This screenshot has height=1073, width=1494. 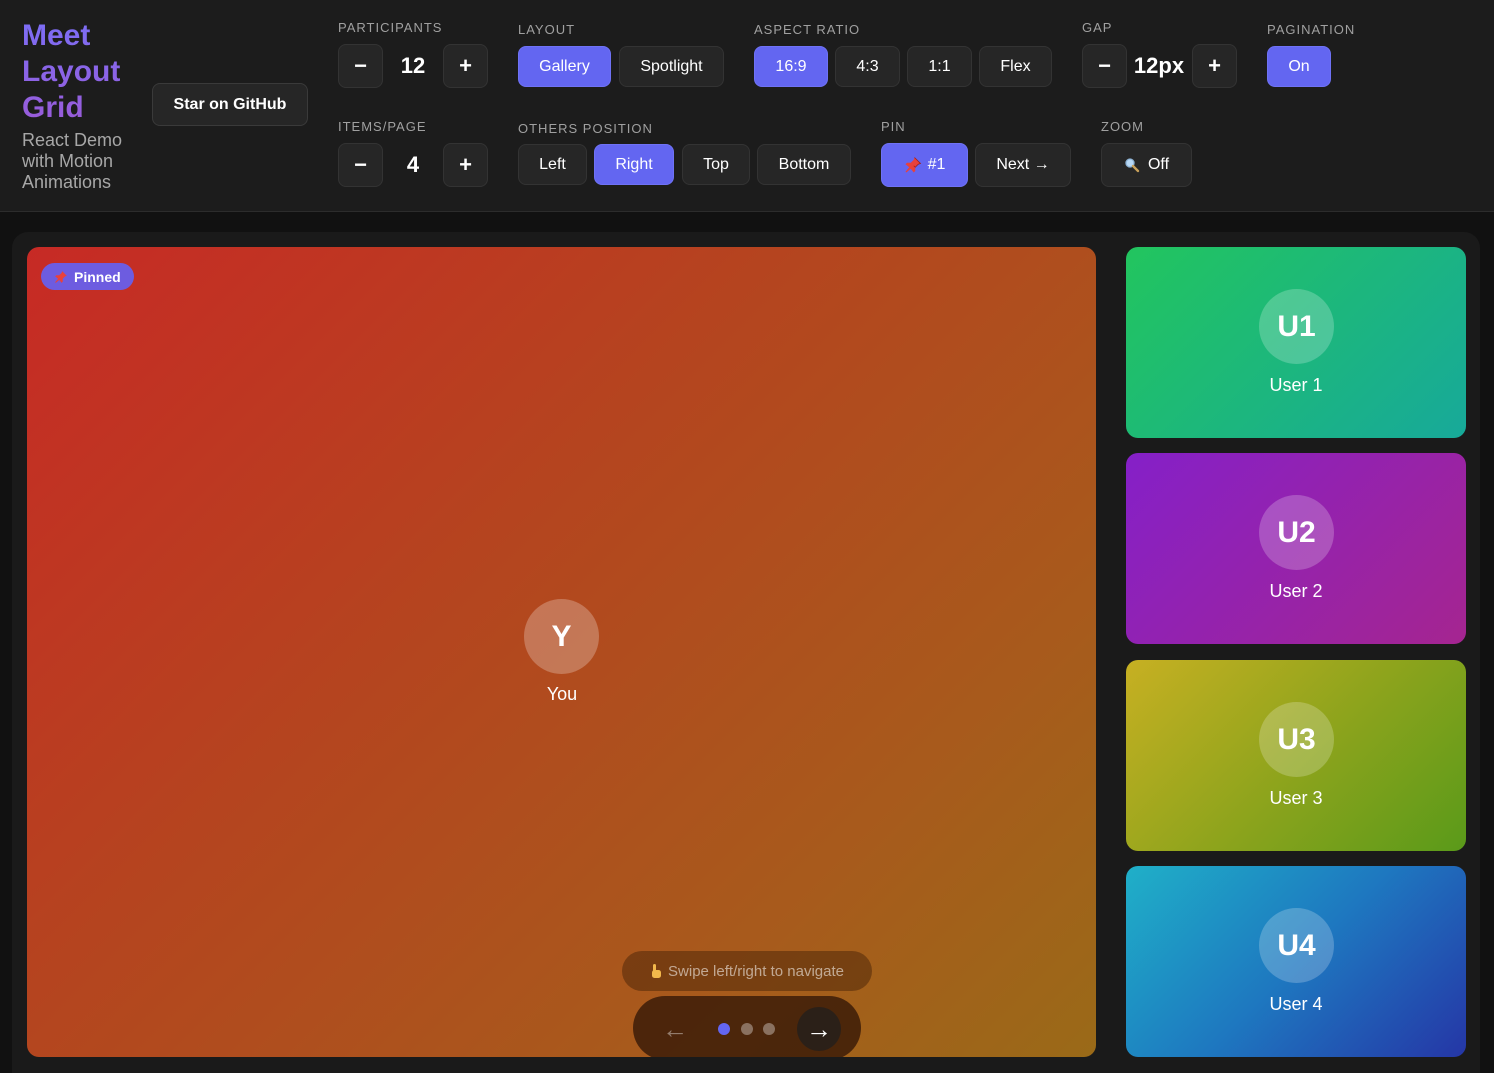 I want to click on participant-name: You, so click(x=562, y=694).